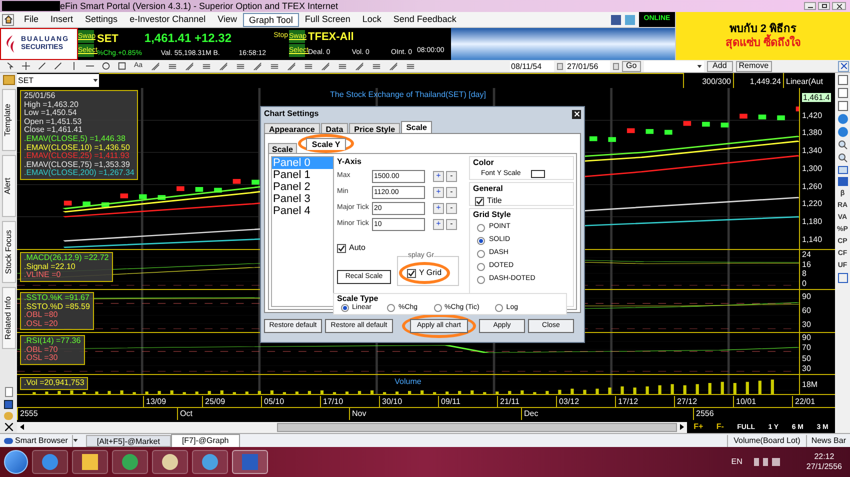 This screenshot has height=477, width=850. What do you see at coordinates (9, 186) in the screenshot?
I see `side-tab: Alert` at bounding box center [9, 186].